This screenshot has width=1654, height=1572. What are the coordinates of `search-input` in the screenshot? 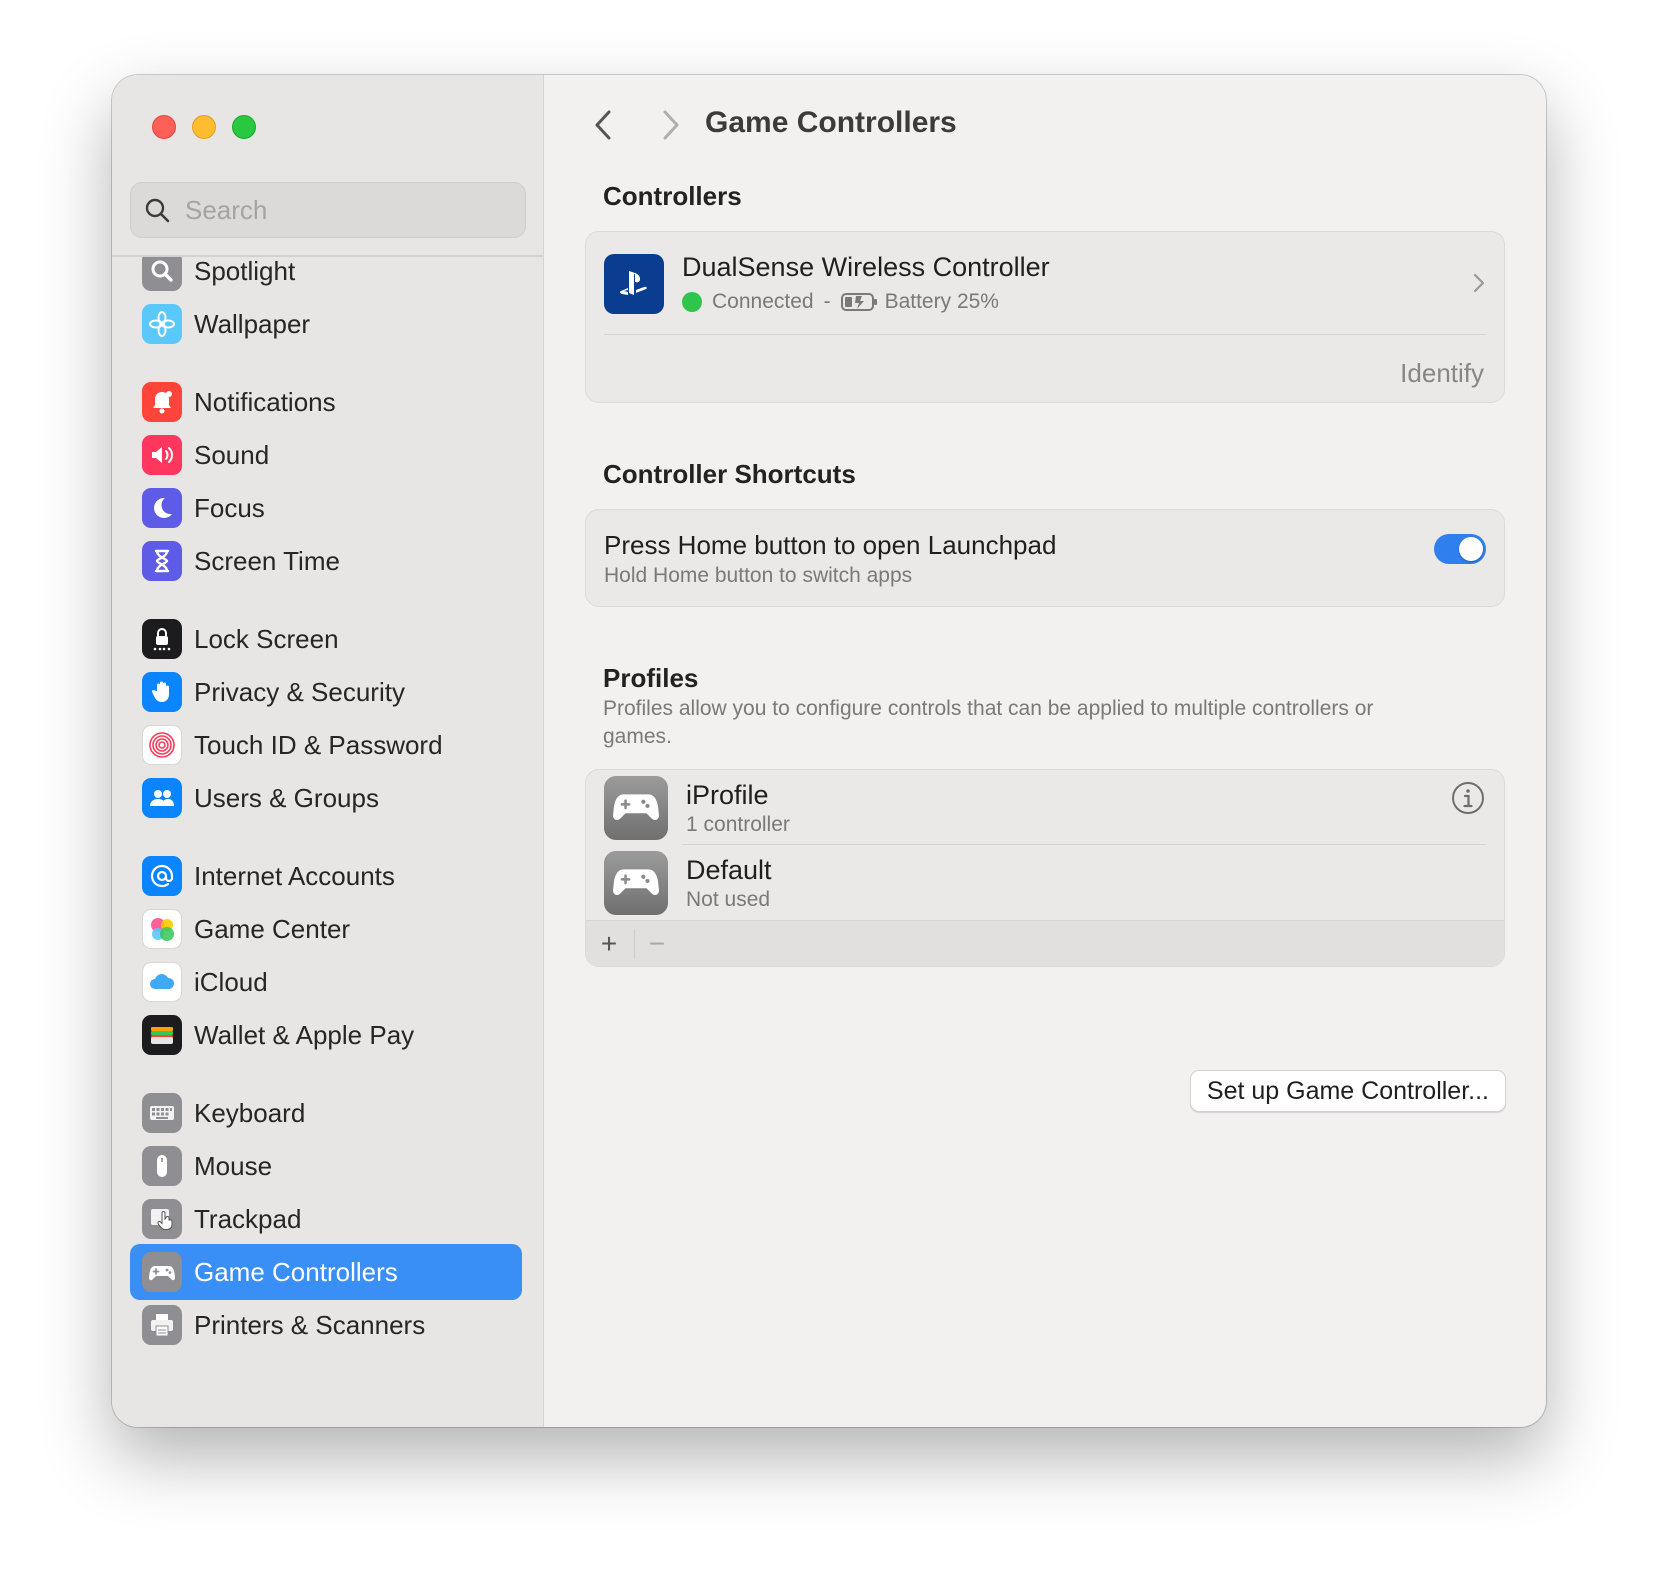 It's located at (345, 210).